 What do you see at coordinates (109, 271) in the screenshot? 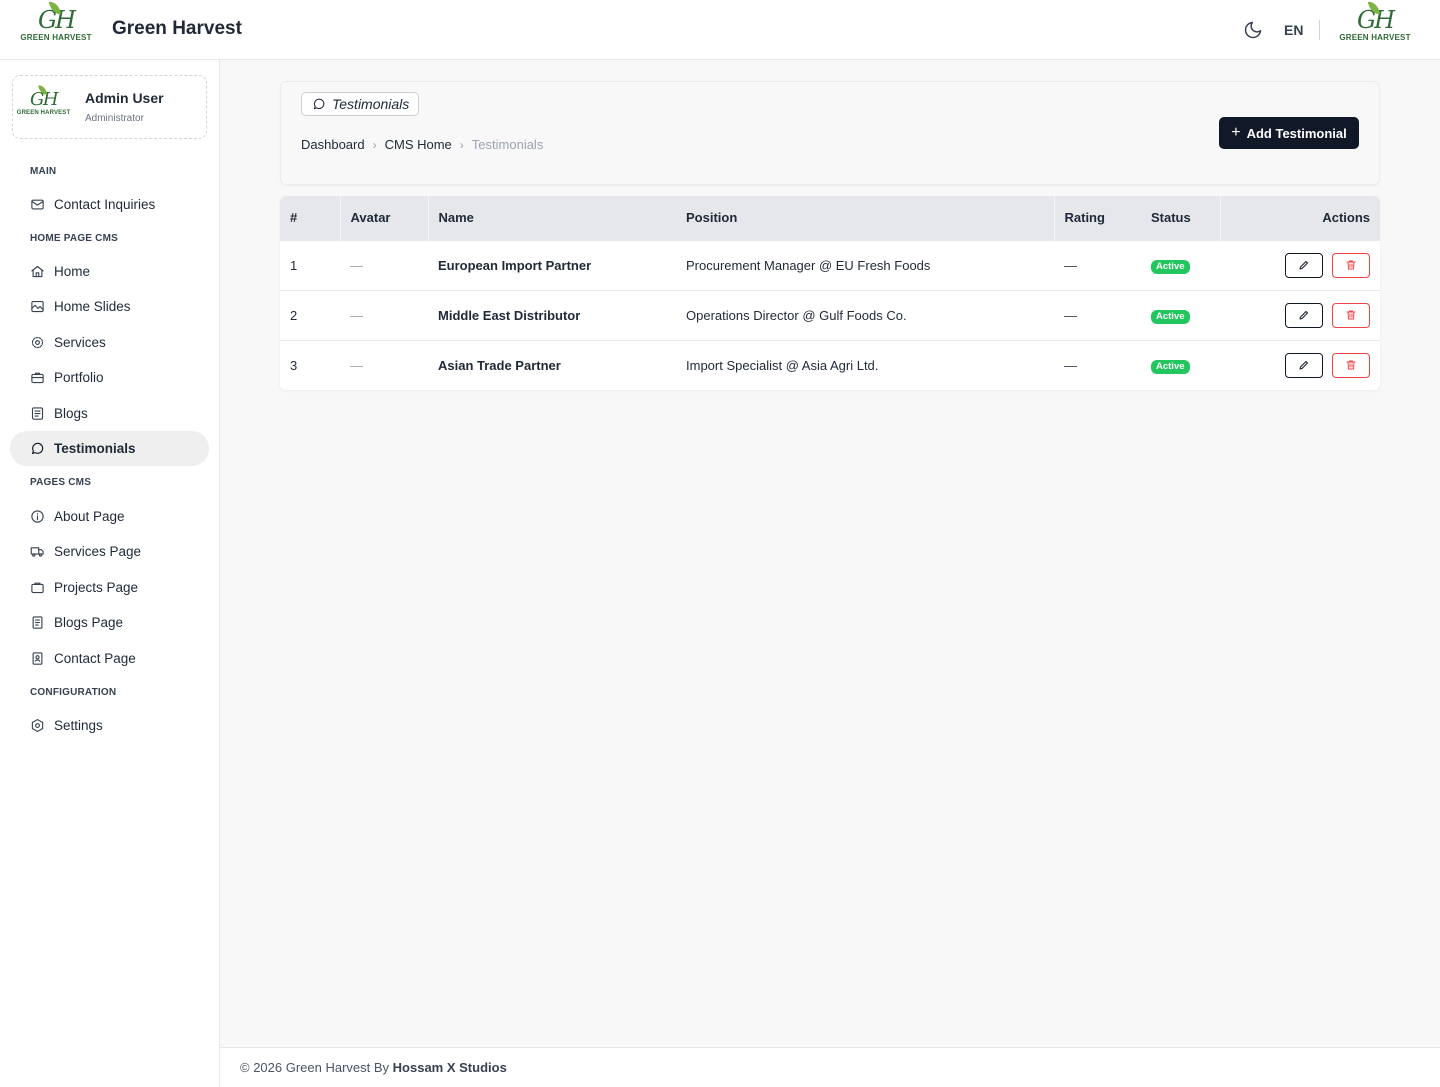
I see `sidebar-item-home: Home` at bounding box center [109, 271].